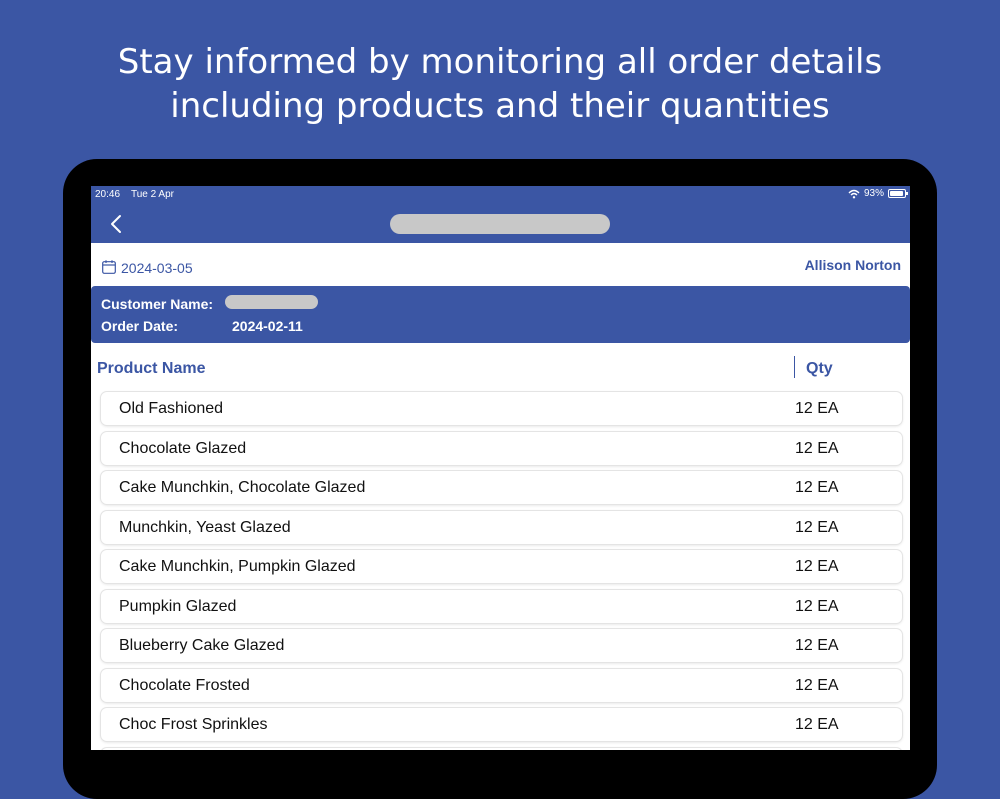 The height and width of the screenshot is (799, 1000). I want to click on navigation-bar: 20:46 Tue 2 Apr 93%, so click(500, 214).